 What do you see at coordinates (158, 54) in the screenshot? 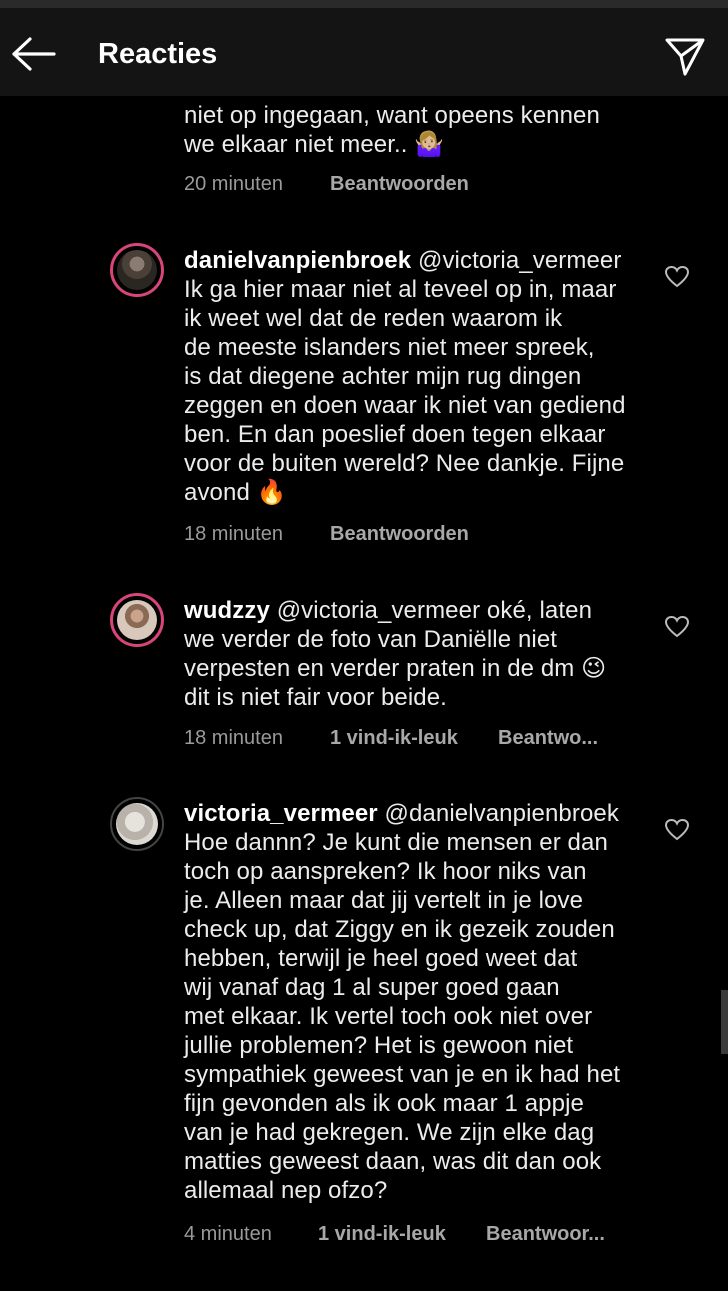
I see `page-title: Reacties` at bounding box center [158, 54].